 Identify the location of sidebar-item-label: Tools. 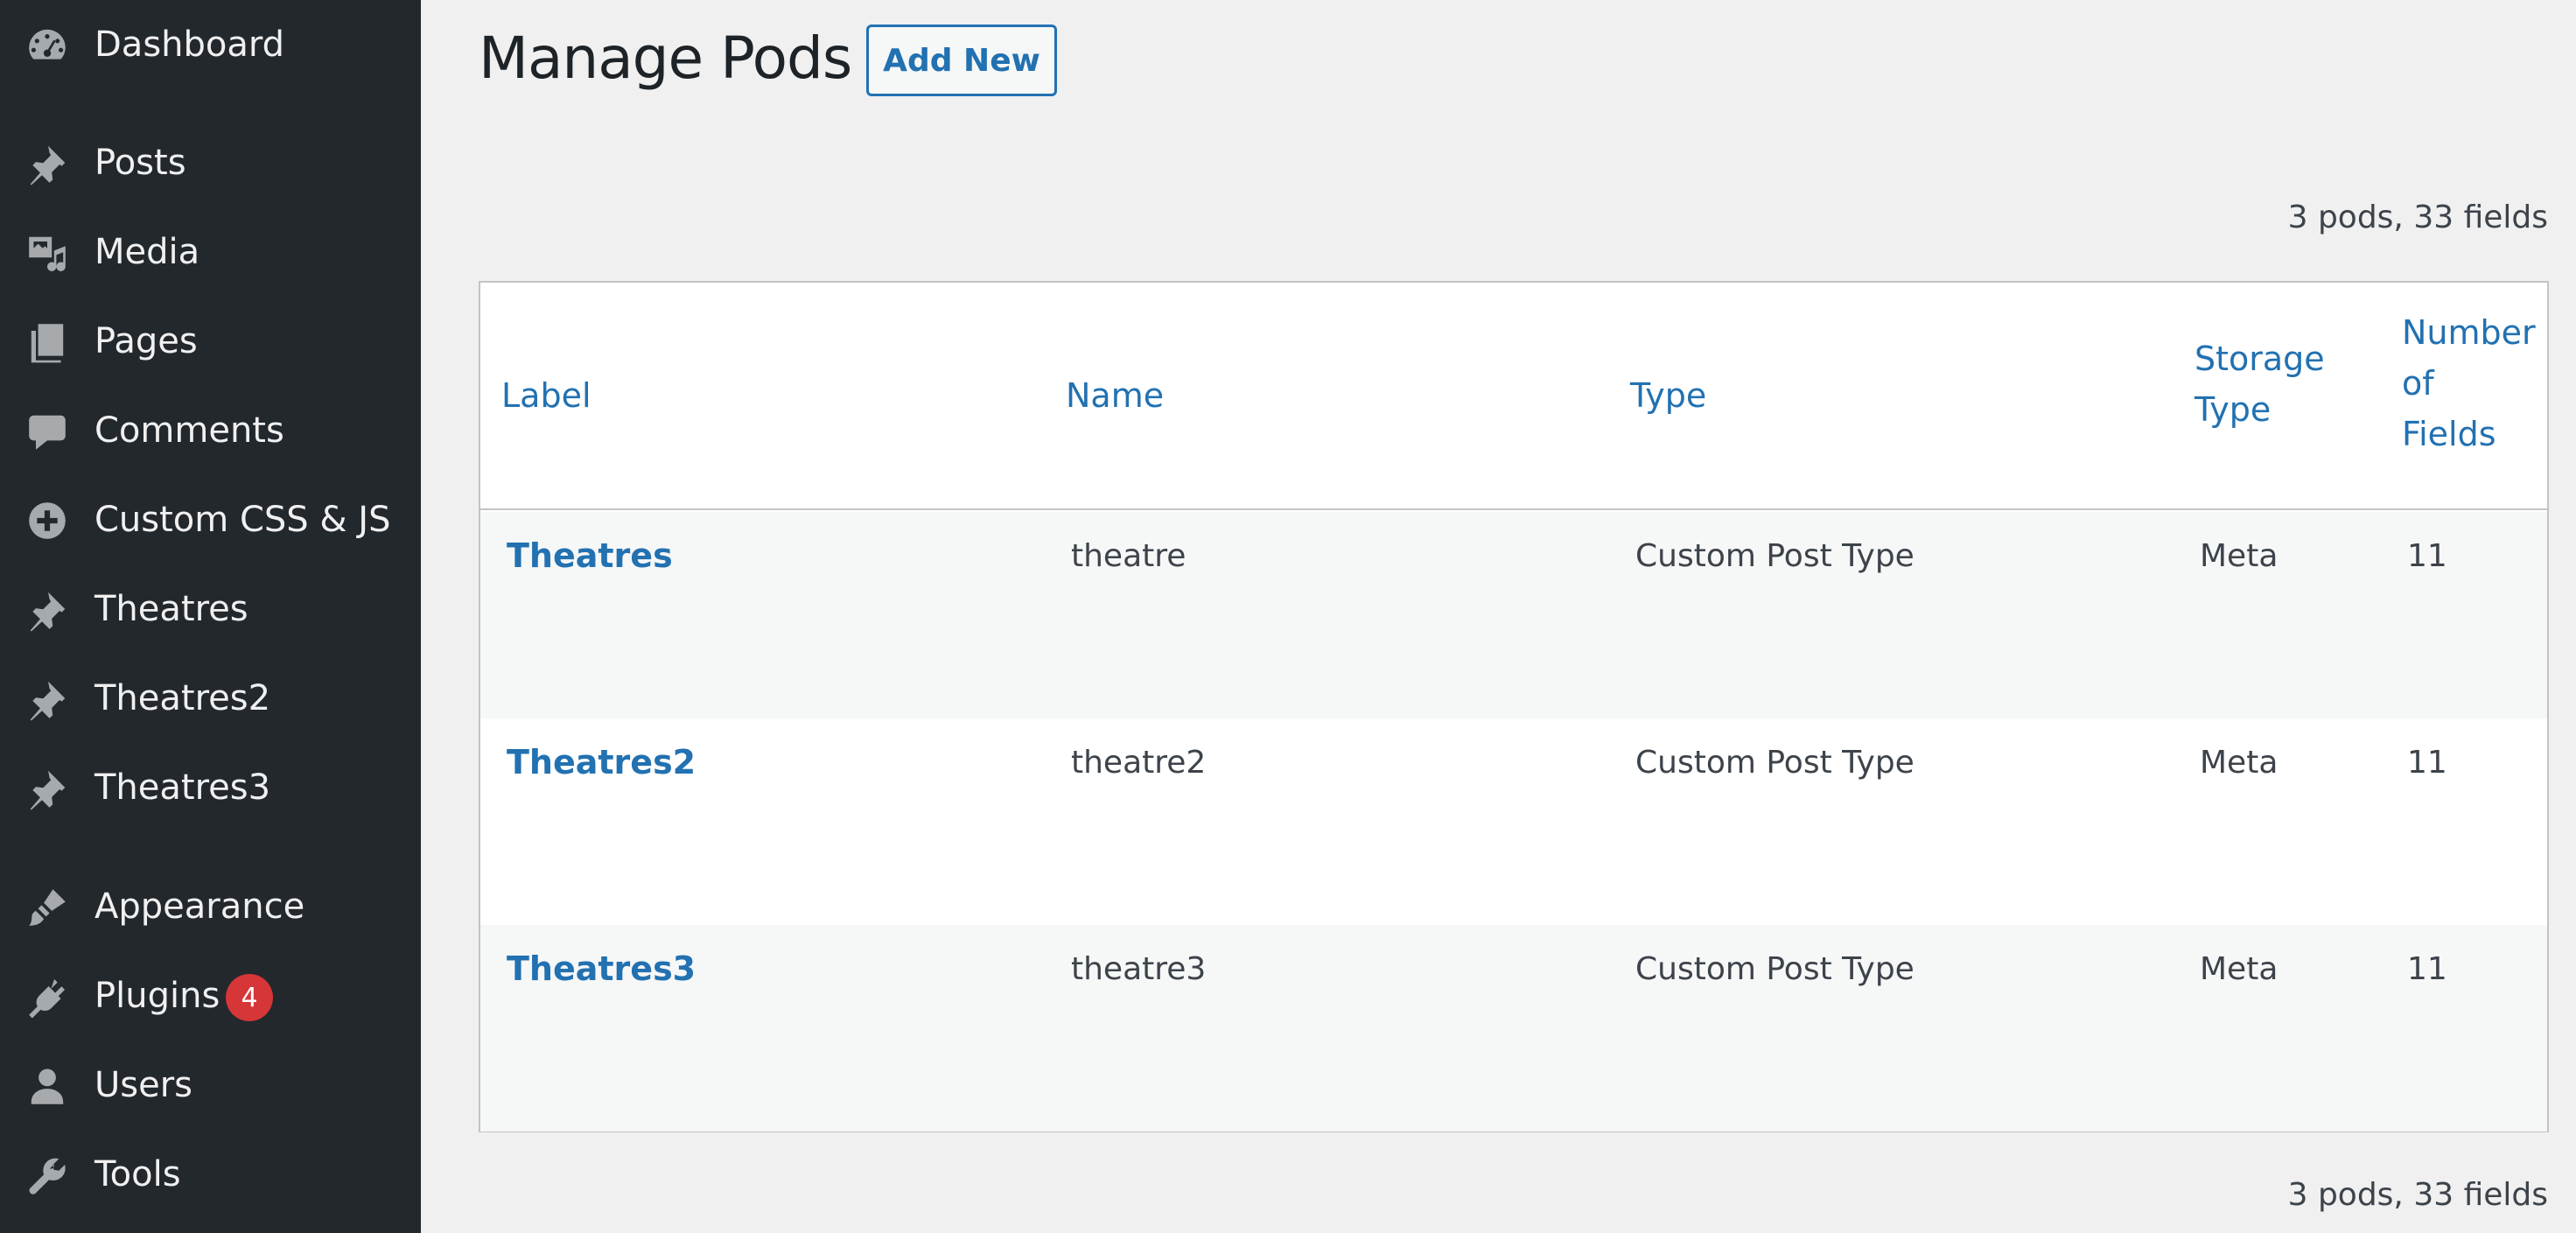
(137, 1174).